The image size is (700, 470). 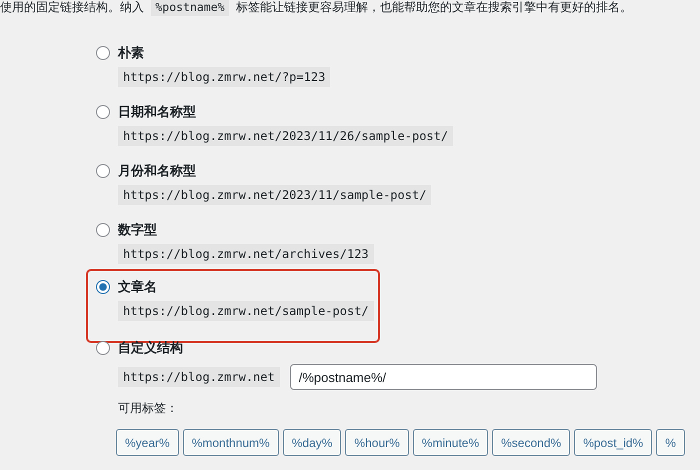 I want to click on tag-button: %, so click(x=670, y=442).